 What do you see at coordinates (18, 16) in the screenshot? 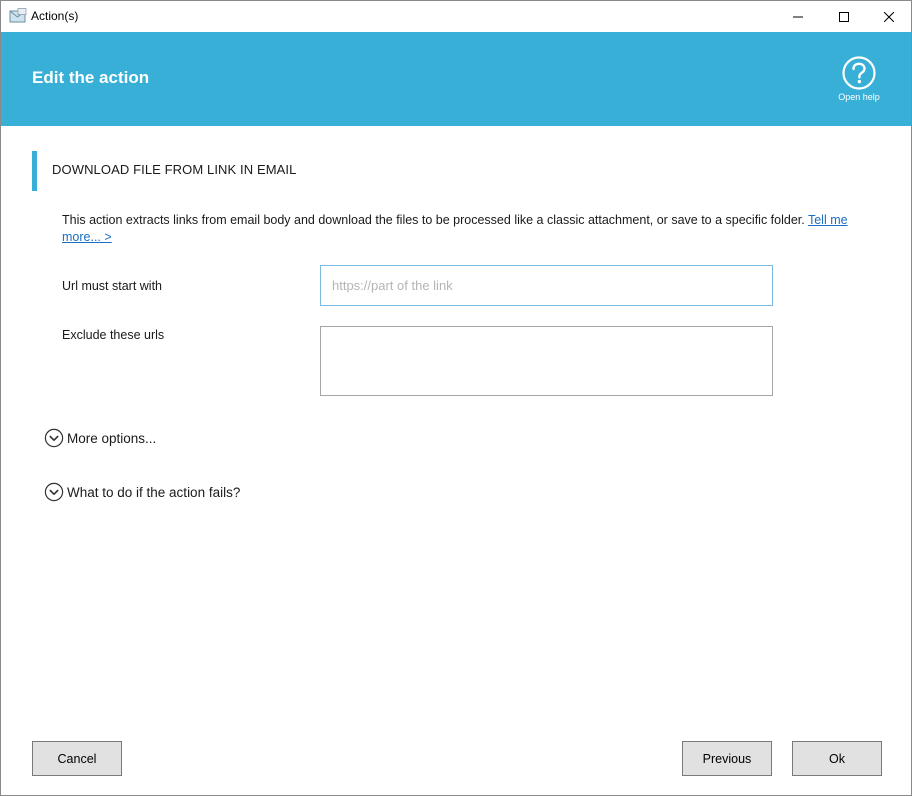
I see `envelope-app-icon` at bounding box center [18, 16].